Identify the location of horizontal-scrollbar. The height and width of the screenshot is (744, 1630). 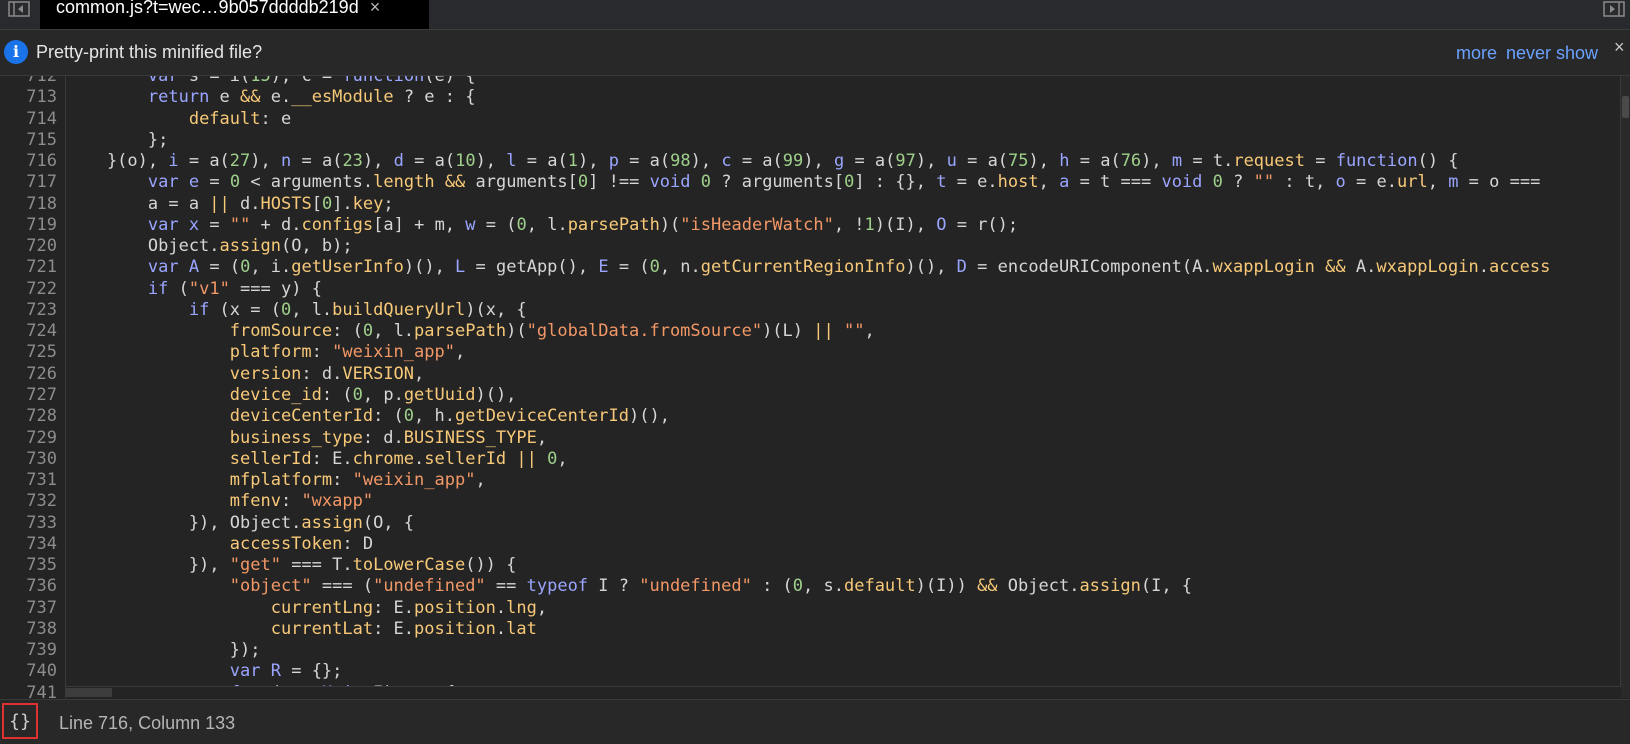
(843, 692).